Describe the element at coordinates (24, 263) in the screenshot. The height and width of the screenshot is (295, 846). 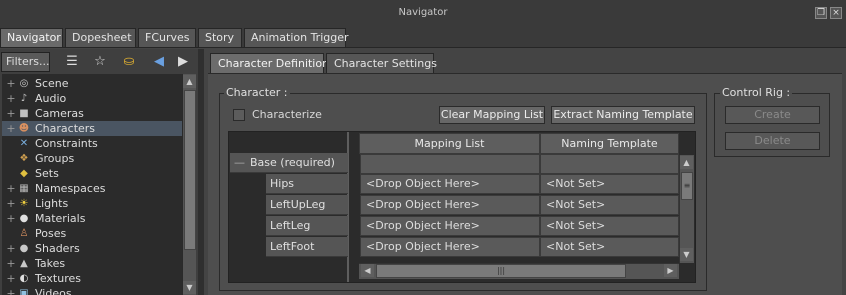
I see `take-icon: ▲` at that location.